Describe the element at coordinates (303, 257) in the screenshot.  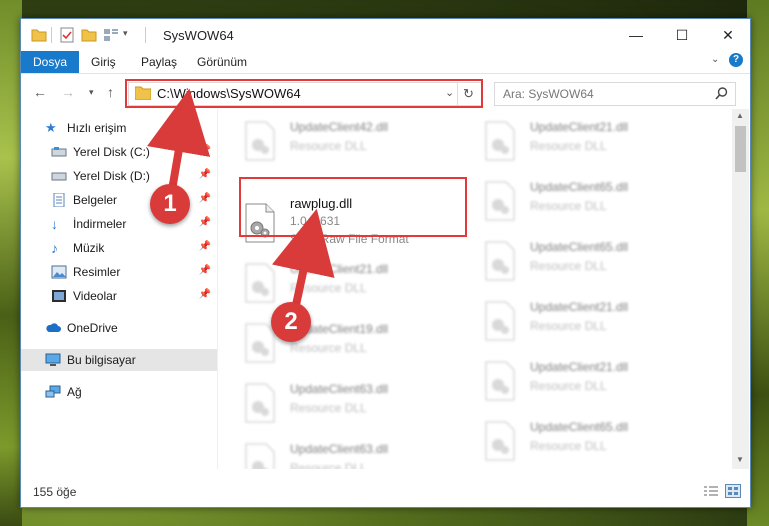
I see `arrow-to-file` at that location.